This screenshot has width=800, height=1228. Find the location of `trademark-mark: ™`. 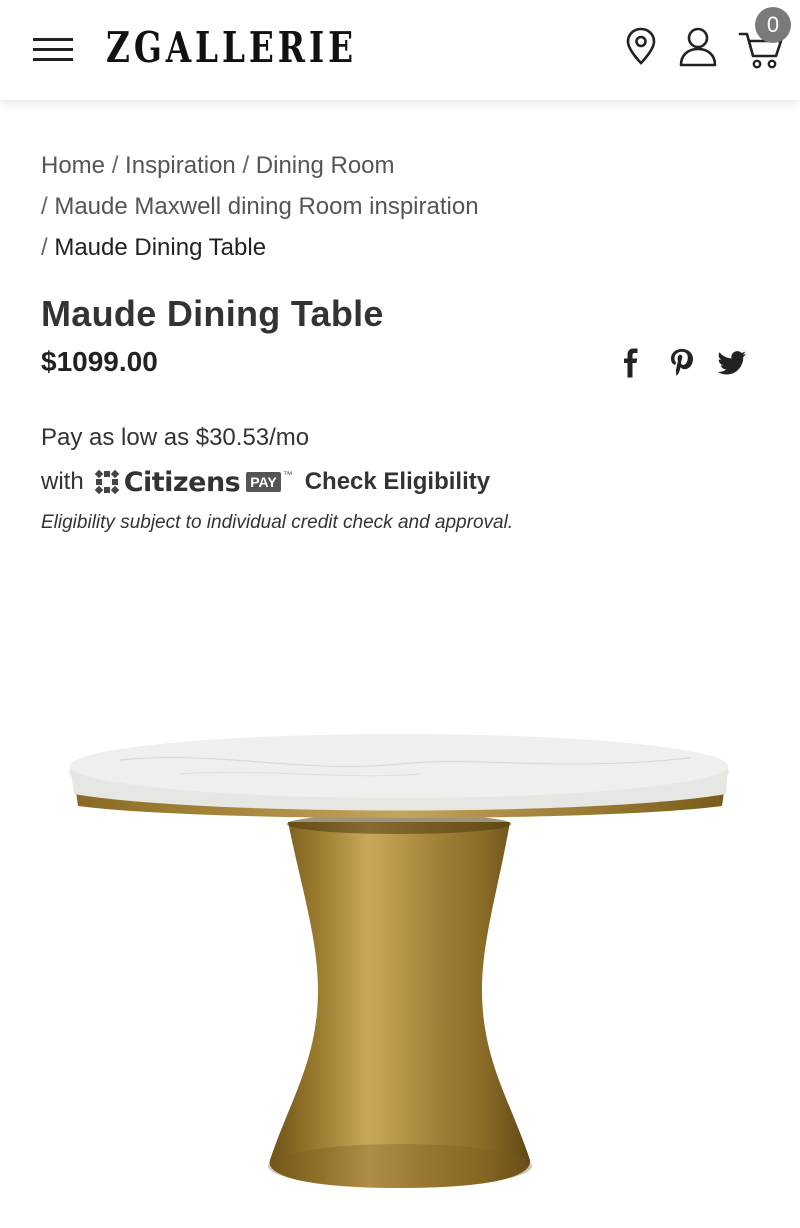

trademark-mark: ™ is located at coordinates (287, 475).